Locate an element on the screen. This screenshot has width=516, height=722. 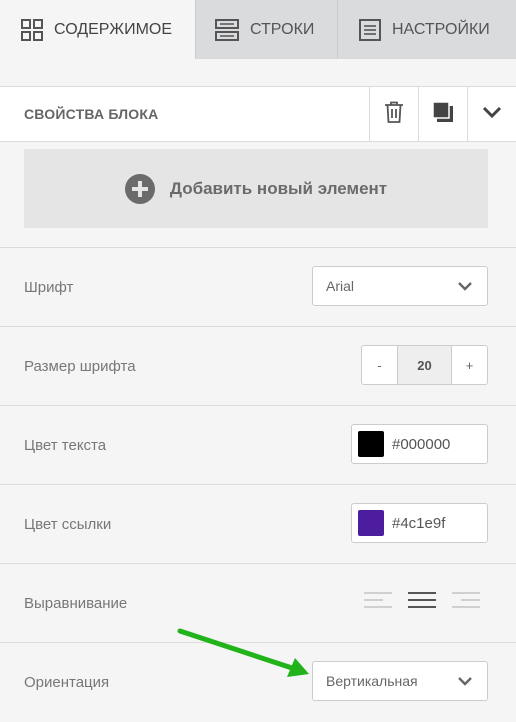
link-color-row: Цвет ссылки #4c1e9f is located at coordinates (258, 523).